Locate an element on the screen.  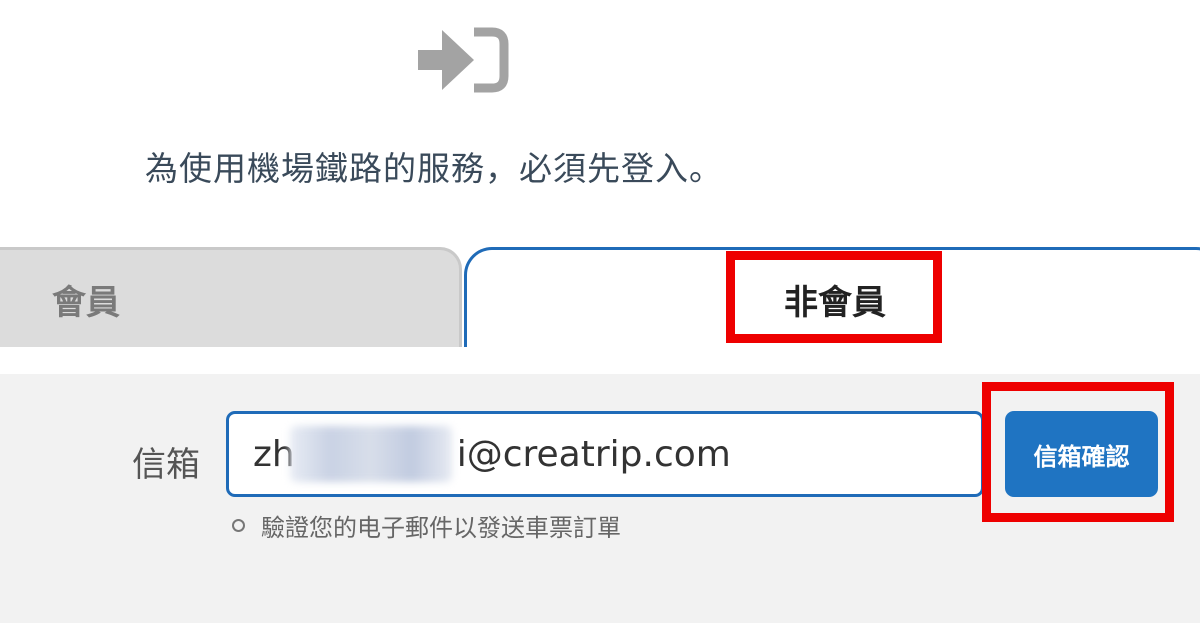
email-value-prefix: zh is located at coordinates (274, 454).